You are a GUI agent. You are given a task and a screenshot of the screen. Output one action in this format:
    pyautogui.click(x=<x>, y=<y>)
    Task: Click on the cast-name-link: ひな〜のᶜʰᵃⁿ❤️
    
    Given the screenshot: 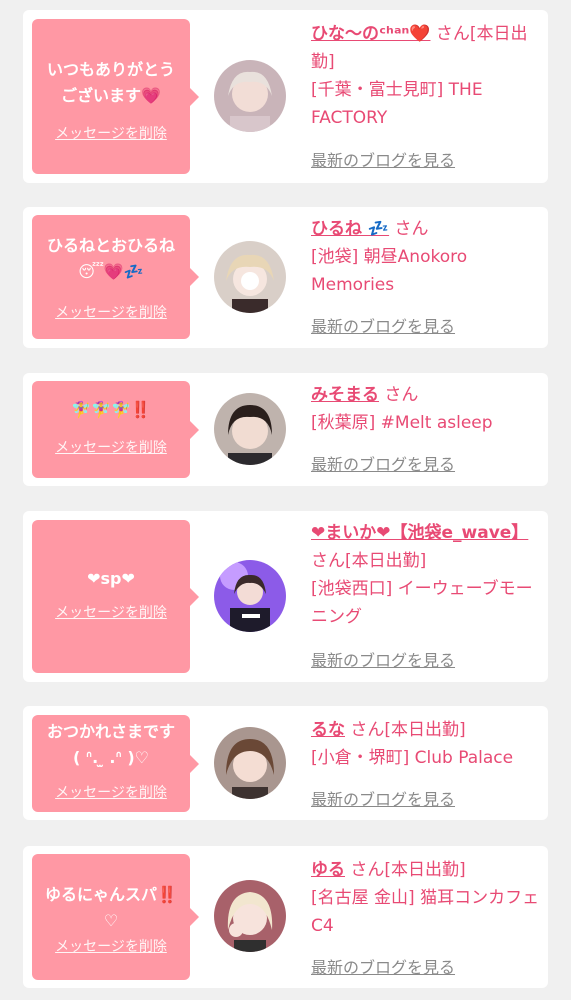 What is the action you would take?
    pyautogui.click(x=370, y=34)
    